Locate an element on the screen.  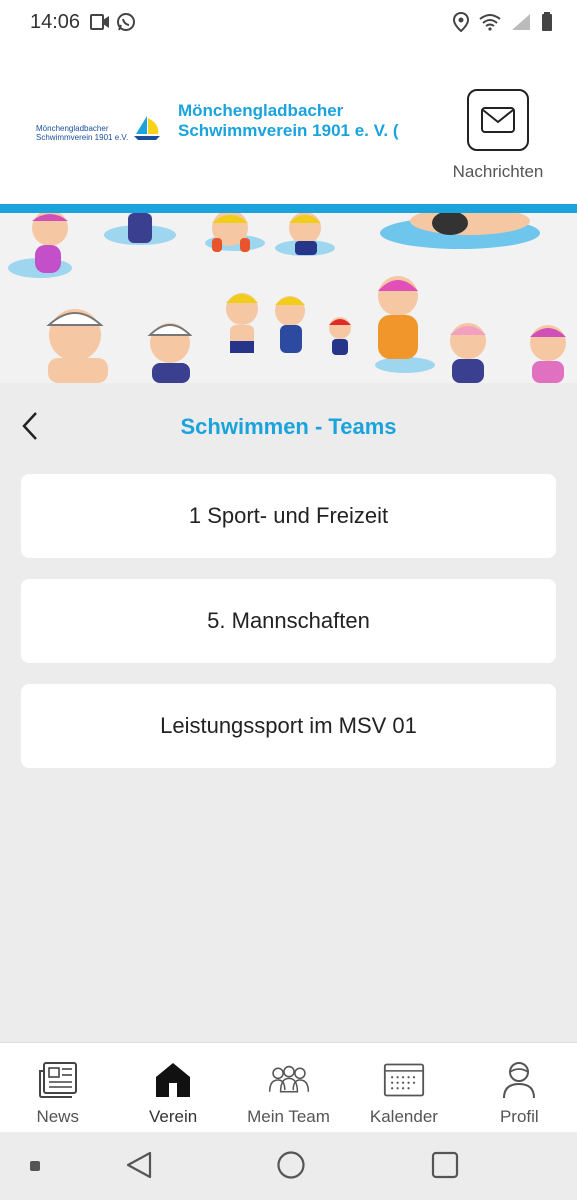
team-card-leistungssport: Leistungssport im MSV 01 is located at coordinates (288, 726).